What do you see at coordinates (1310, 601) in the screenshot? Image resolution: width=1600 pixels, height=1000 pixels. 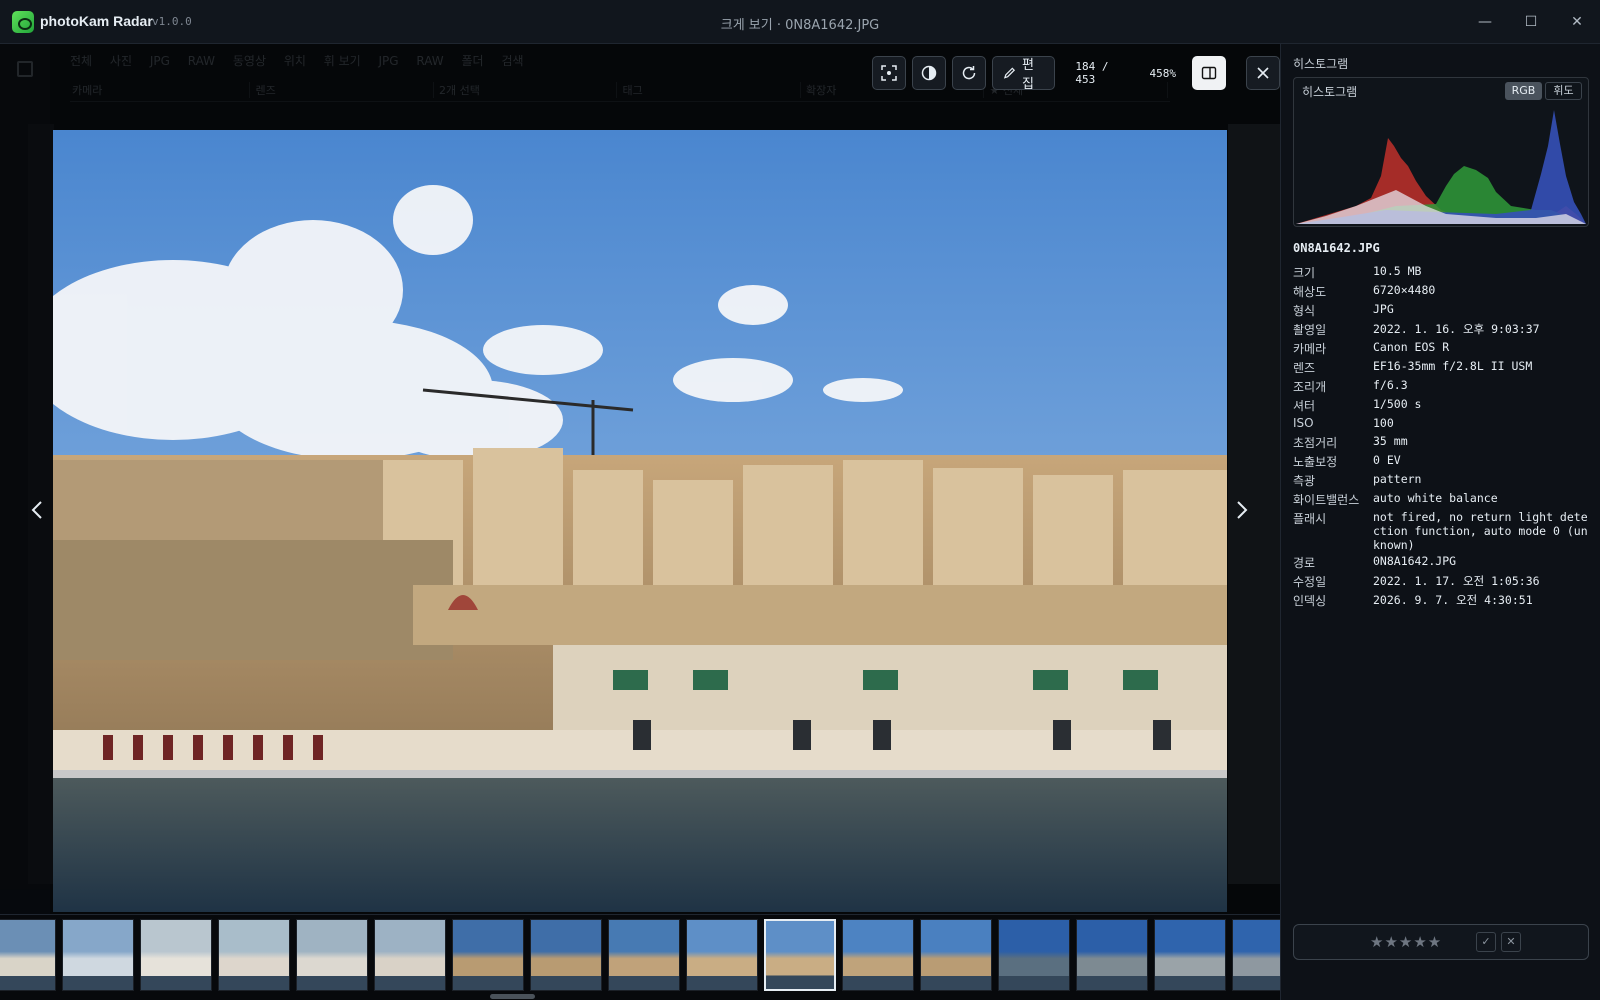 I see `metadata-key: 인덱싱` at bounding box center [1310, 601].